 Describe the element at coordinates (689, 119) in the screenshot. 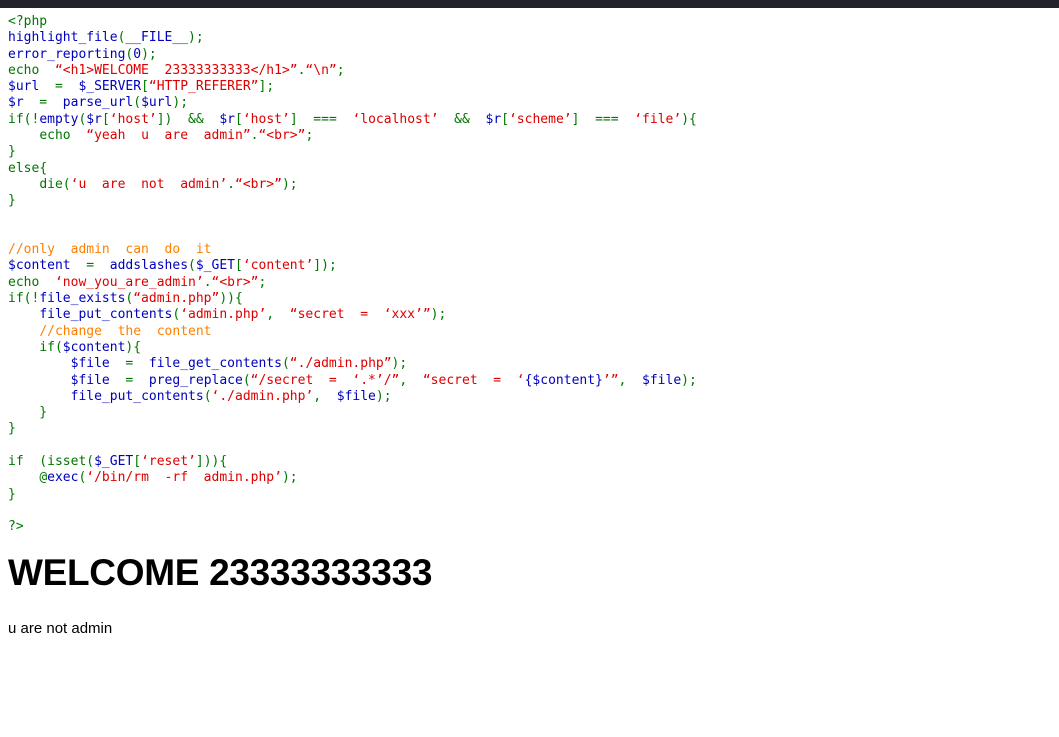

I see `code-token-keyword: ){` at that location.